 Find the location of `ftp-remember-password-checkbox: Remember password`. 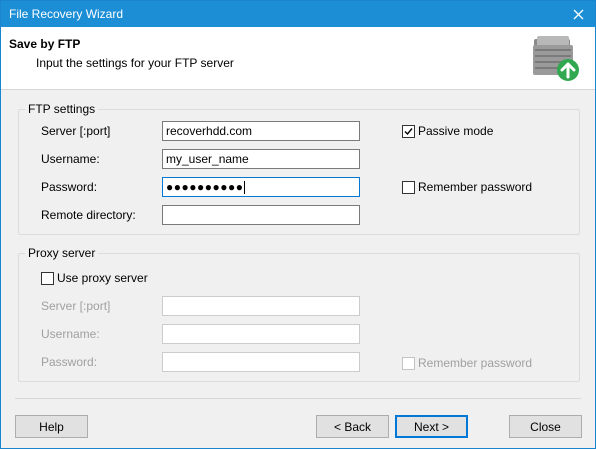

ftp-remember-password-checkbox: Remember password is located at coordinates (467, 187).